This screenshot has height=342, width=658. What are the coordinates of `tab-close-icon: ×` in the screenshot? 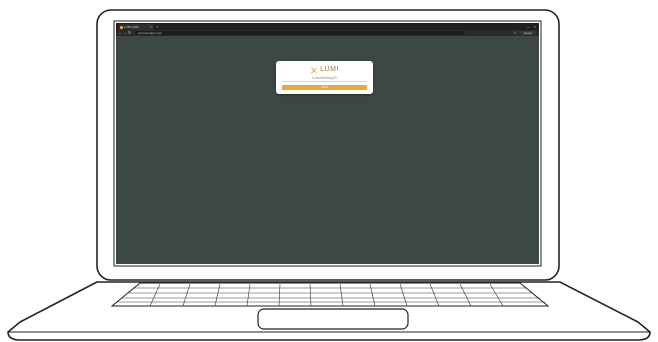 It's located at (152, 27).